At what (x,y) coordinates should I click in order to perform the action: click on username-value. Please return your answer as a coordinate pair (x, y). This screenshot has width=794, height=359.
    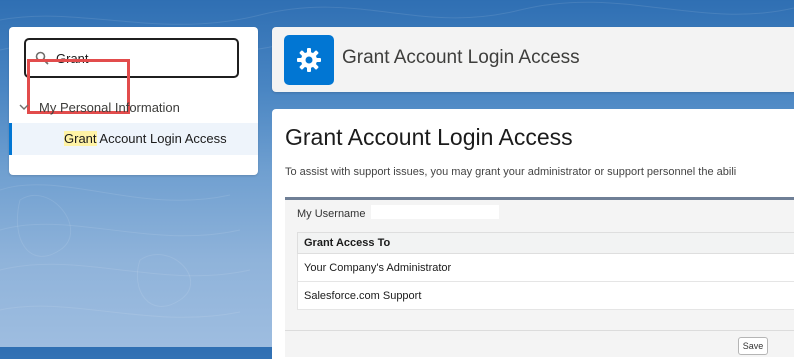
    Looking at the image, I should click on (435, 212).